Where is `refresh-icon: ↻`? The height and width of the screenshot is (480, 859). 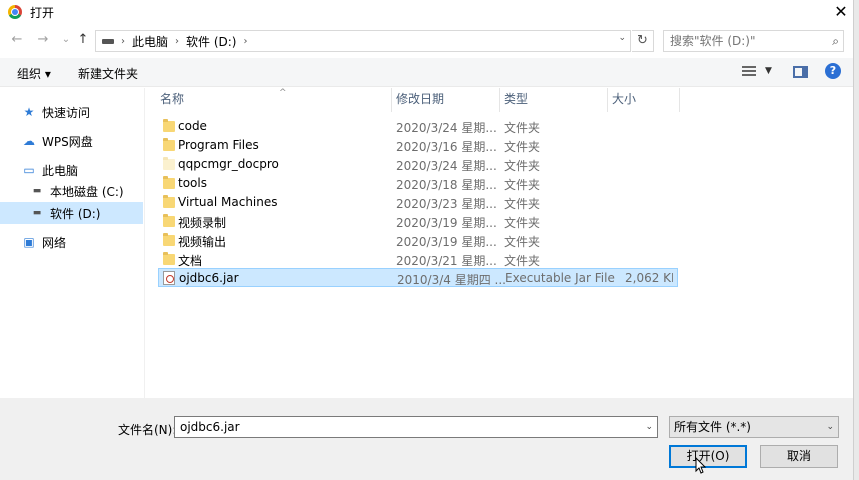
refresh-icon: ↻ is located at coordinates (643, 41).